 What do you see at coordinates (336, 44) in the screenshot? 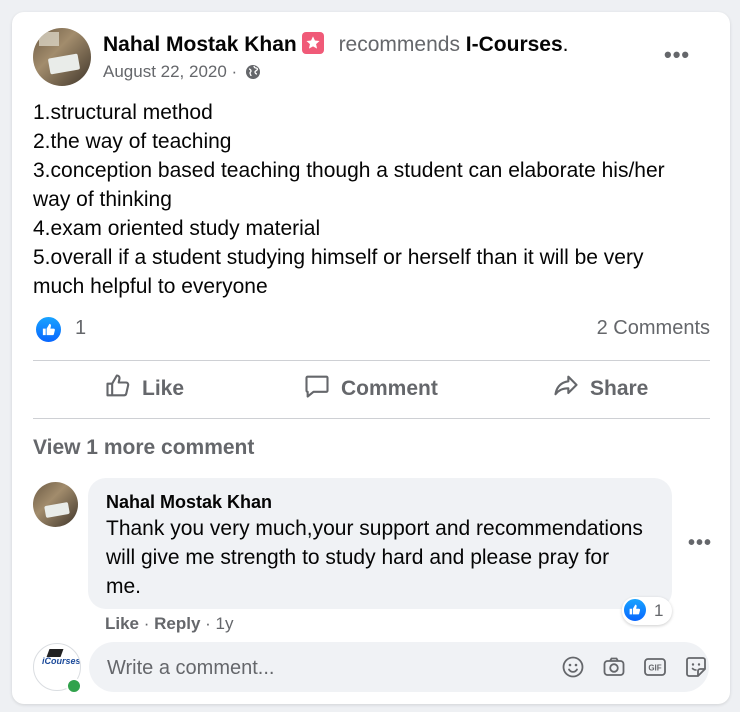
I see `post-header: Nahal Mostak Khan recommends I-Courses.` at bounding box center [336, 44].